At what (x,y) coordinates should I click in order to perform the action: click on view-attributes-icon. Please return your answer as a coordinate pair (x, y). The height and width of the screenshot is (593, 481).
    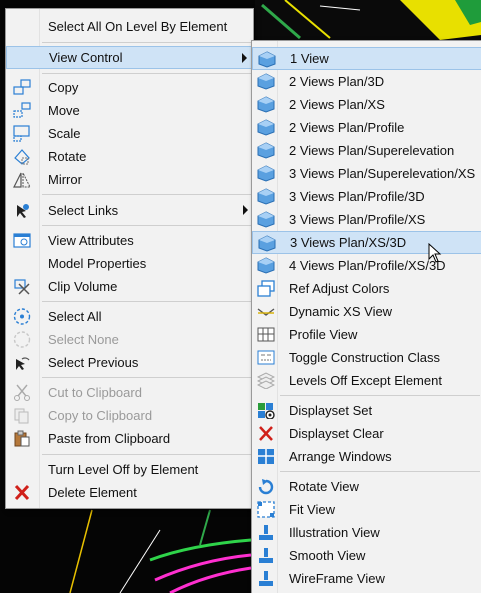
    Looking at the image, I should click on (22, 240).